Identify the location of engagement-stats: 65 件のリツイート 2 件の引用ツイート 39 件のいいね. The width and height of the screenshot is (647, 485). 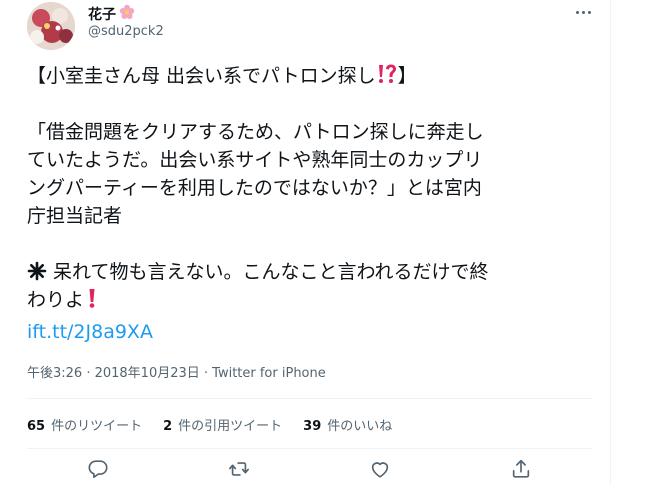
(209, 424).